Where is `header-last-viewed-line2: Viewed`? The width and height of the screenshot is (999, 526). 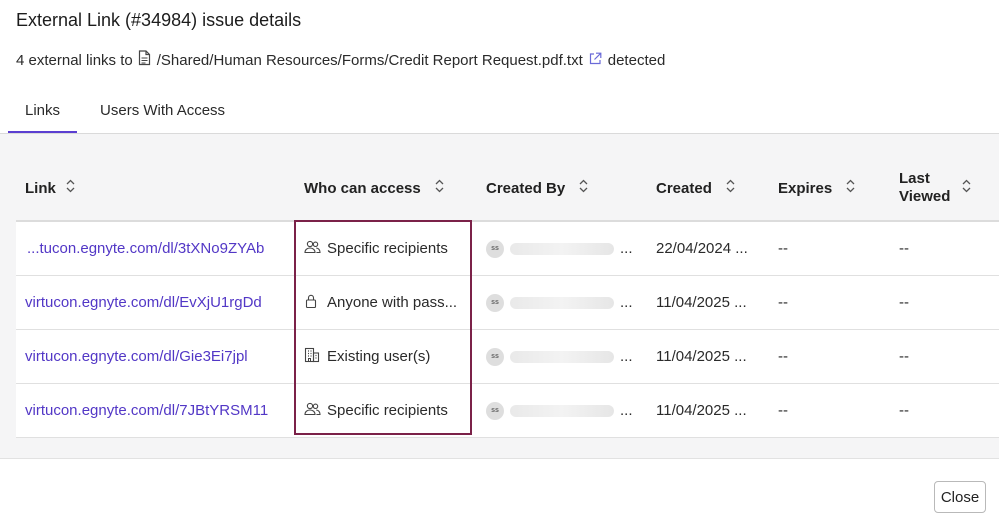 header-last-viewed-line2: Viewed is located at coordinates (925, 196).